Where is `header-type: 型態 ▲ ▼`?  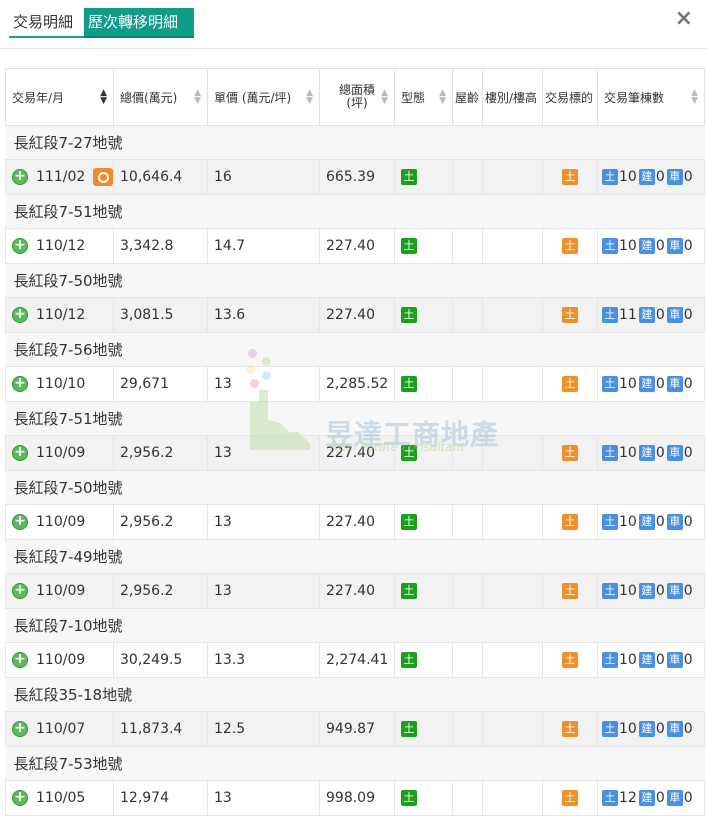
header-type: 型態 ▲ ▼ is located at coordinates (423, 97).